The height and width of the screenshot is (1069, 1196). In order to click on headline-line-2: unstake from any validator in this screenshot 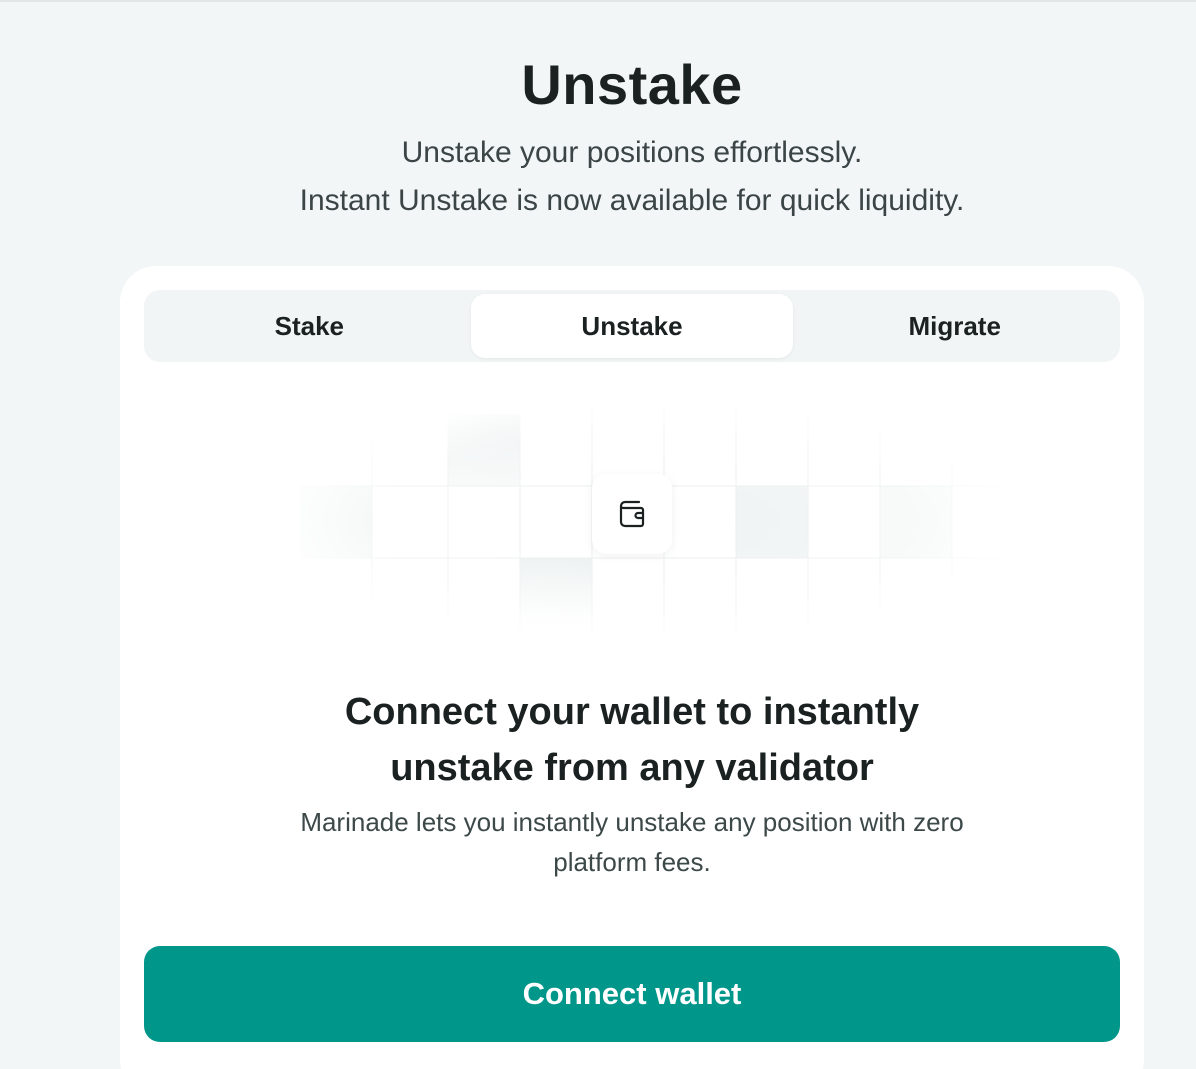, I will do `click(632, 768)`.